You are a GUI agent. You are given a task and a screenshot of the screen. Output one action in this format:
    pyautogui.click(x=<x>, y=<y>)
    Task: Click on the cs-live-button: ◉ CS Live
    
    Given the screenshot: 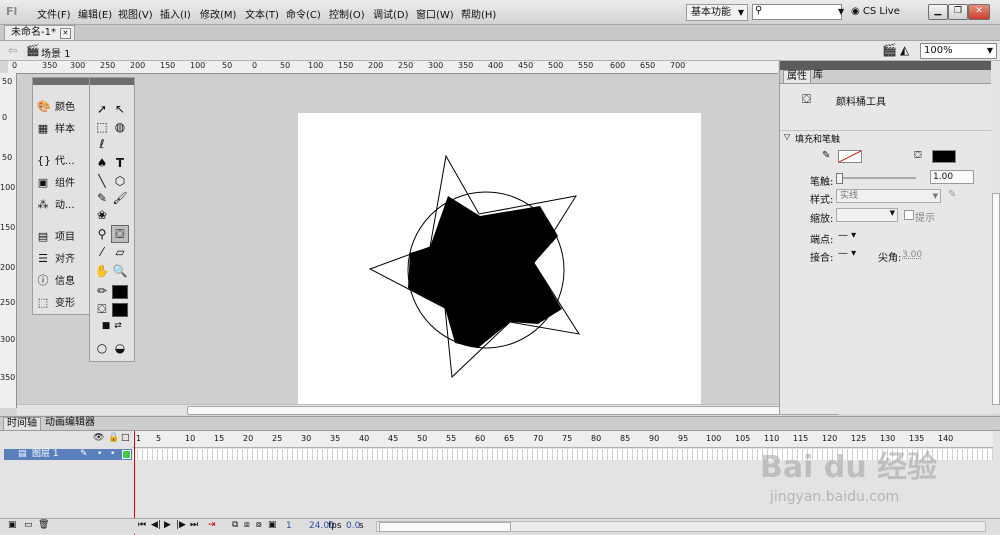 What is the action you would take?
    pyautogui.click(x=875, y=11)
    